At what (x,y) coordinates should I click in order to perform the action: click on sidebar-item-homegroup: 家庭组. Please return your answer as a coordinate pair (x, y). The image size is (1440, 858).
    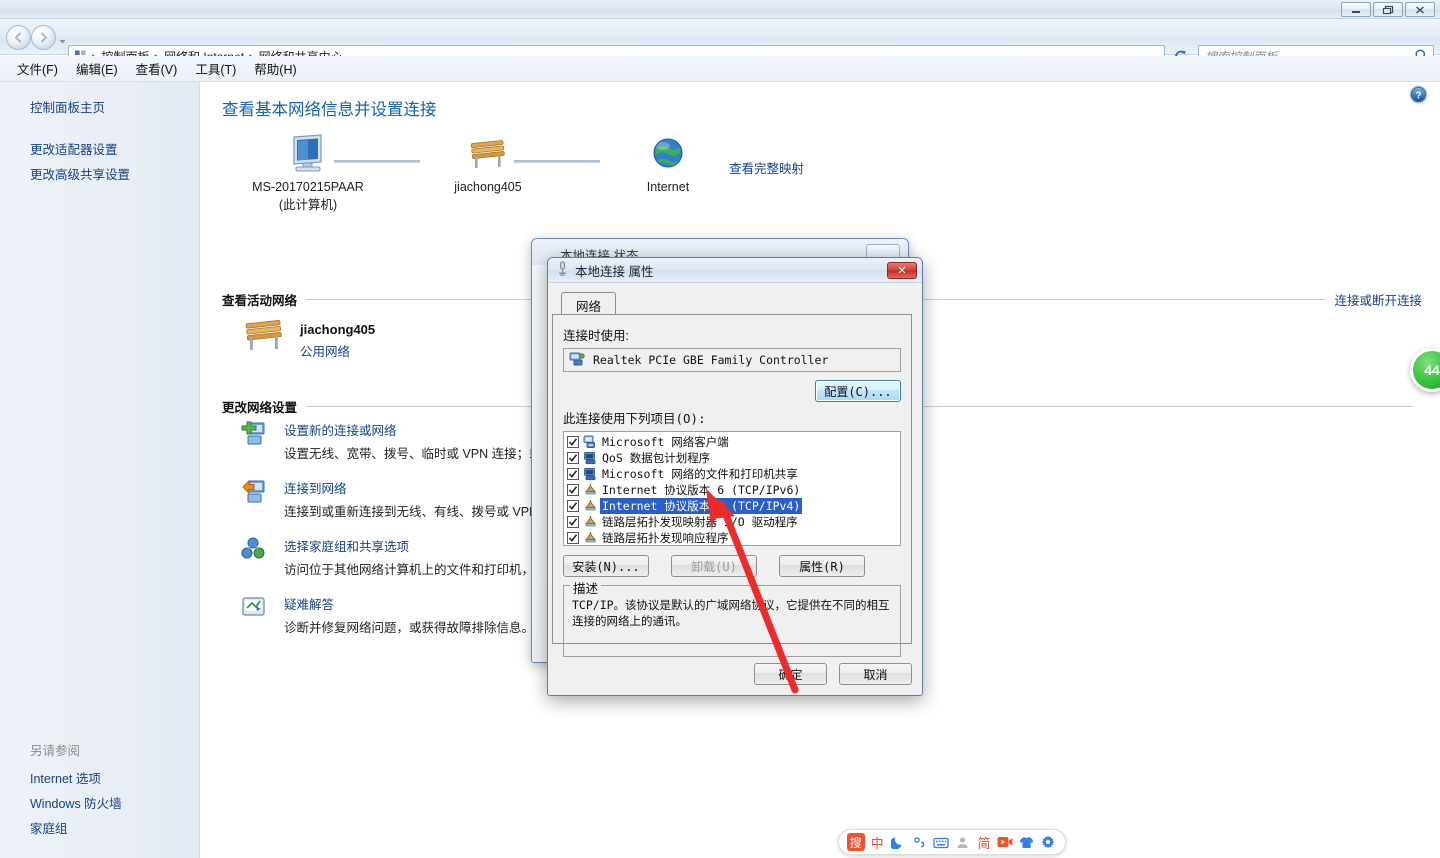
    Looking at the image, I should click on (100, 827).